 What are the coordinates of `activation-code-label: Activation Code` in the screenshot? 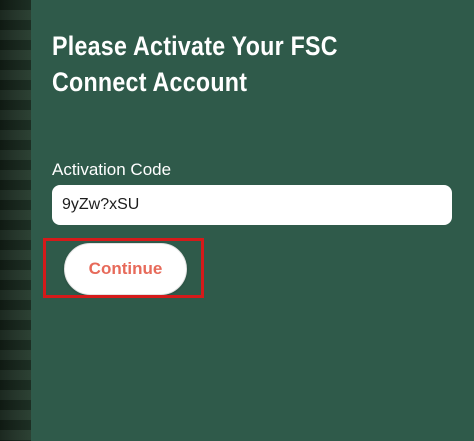 It's located at (112, 169).